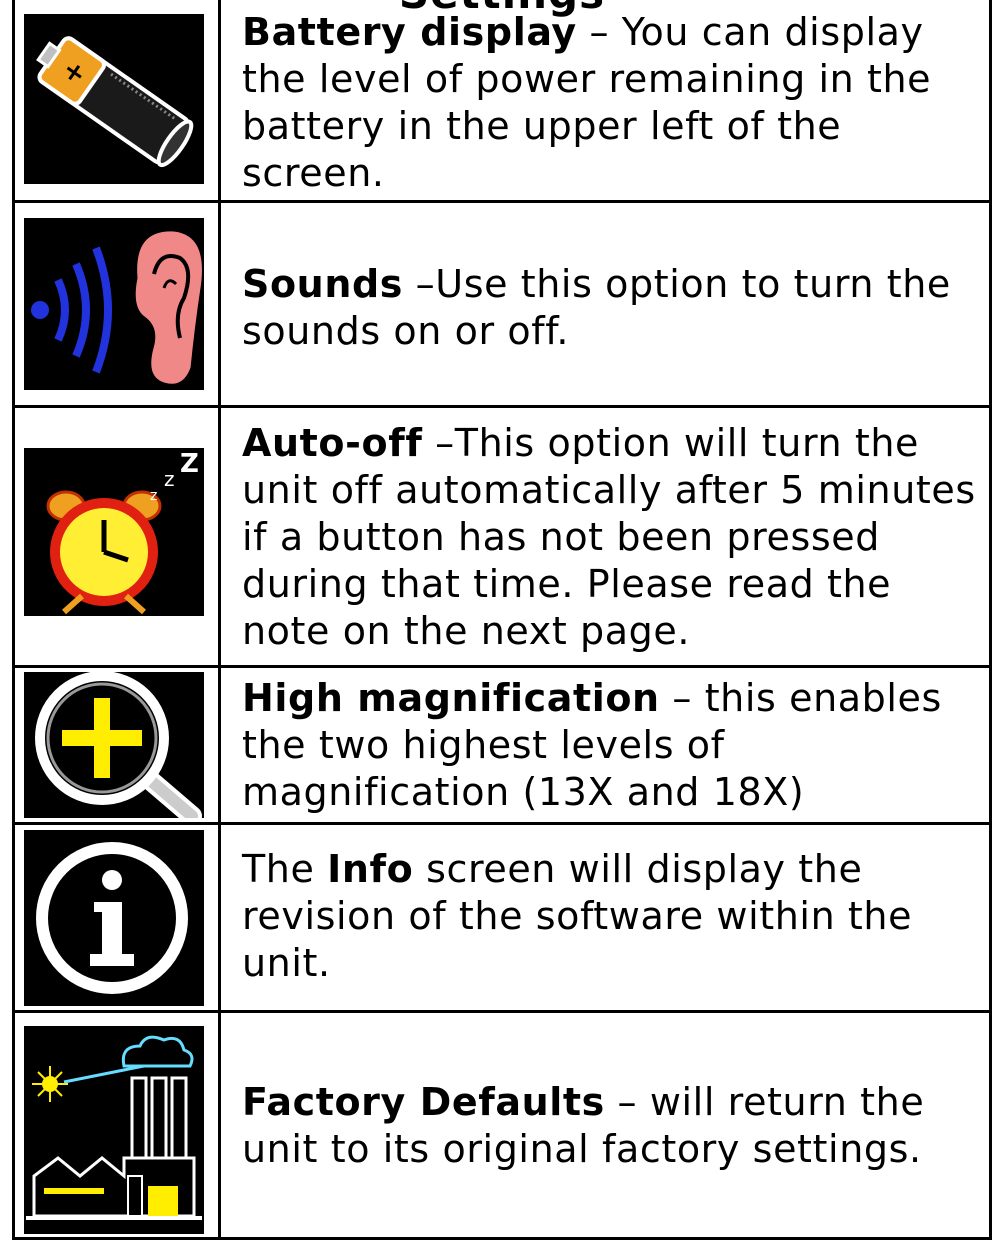 The image size is (1003, 1240). What do you see at coordinates (189, 464) in the screenshot?
I see `svg-text: Z` at bounding box center [189, 464].